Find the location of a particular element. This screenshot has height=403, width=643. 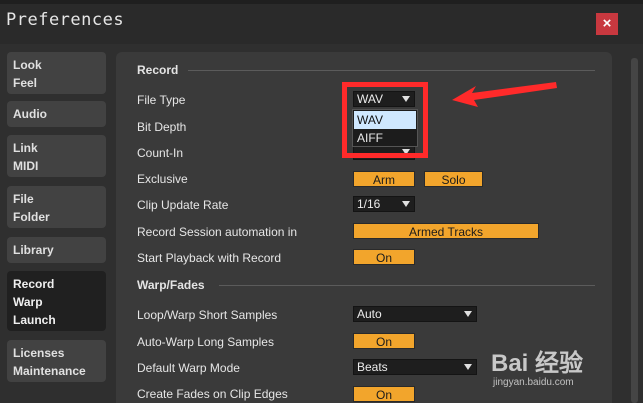

annotation-arrow-icon is located at coordinates (504, 94).